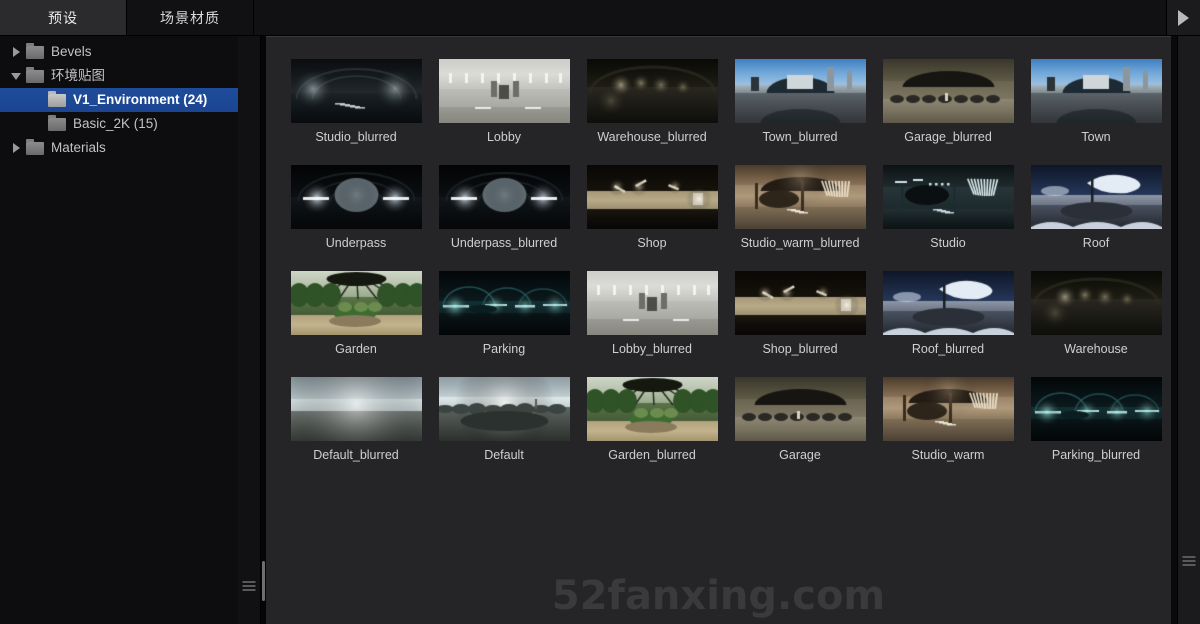 This screenshot has width=1200, height=624. What do you see at coordinates (800, 349) in the screenshot?
I see `thumbnail-label: Shop_blurred` at bounding box center [800, 349].